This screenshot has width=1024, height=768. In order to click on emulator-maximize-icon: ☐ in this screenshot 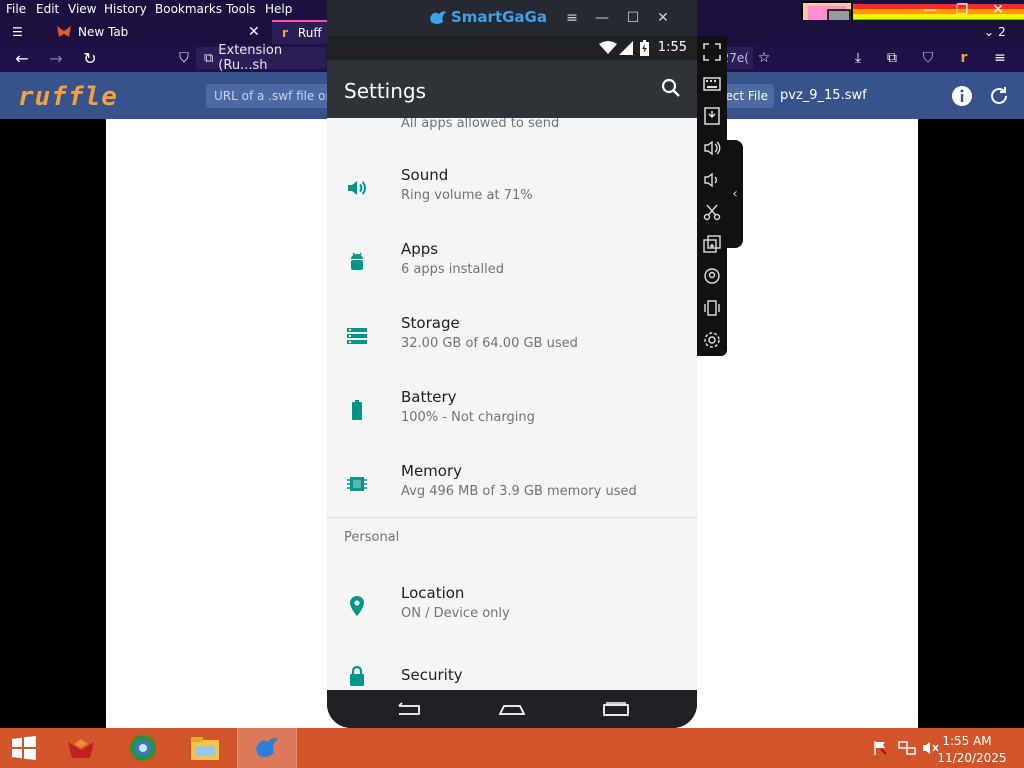, I will do `click(633, 18)`.